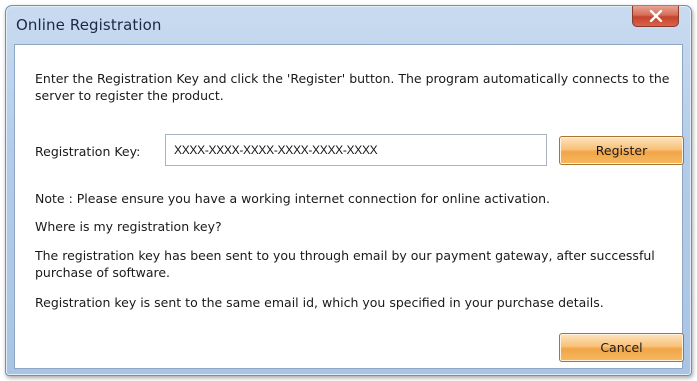 The width and height of the screenshot is (697, 381). What do you see at coordinates (88, 151) in the screenshot?
I see `registration-key-label: Registration Key:` at bounding box center [88, 151].